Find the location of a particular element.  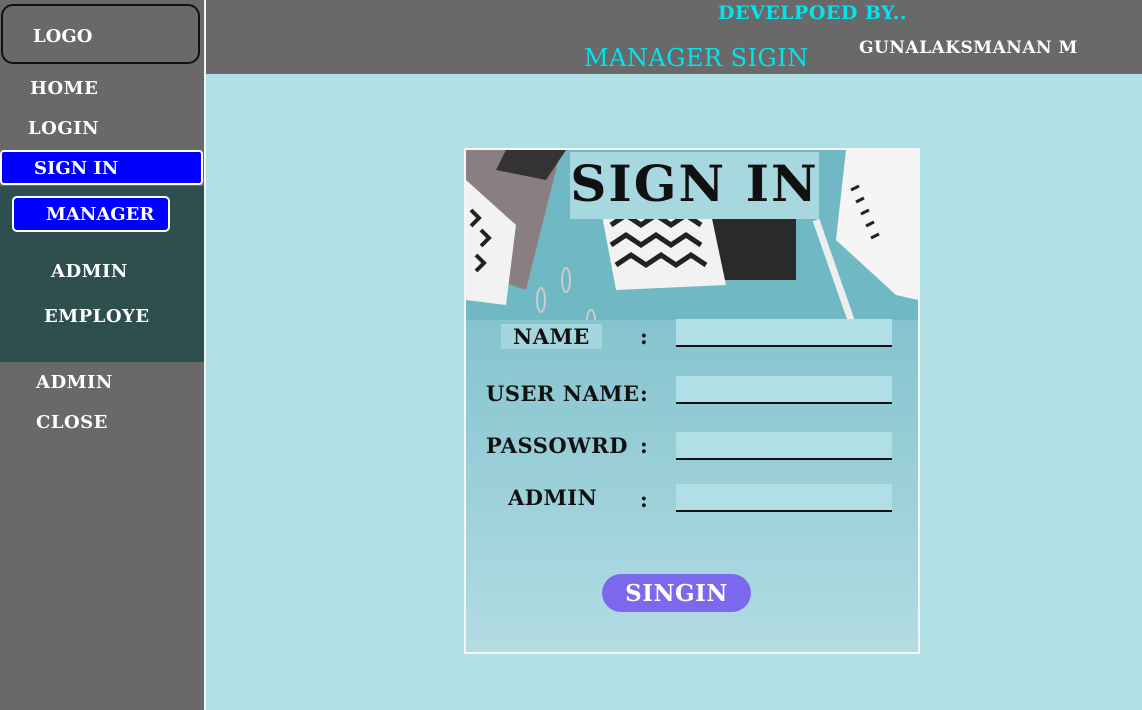

sign-in-submenu: MANAGER ADMIN EMPLOYE is located at coordinates (102, 274).